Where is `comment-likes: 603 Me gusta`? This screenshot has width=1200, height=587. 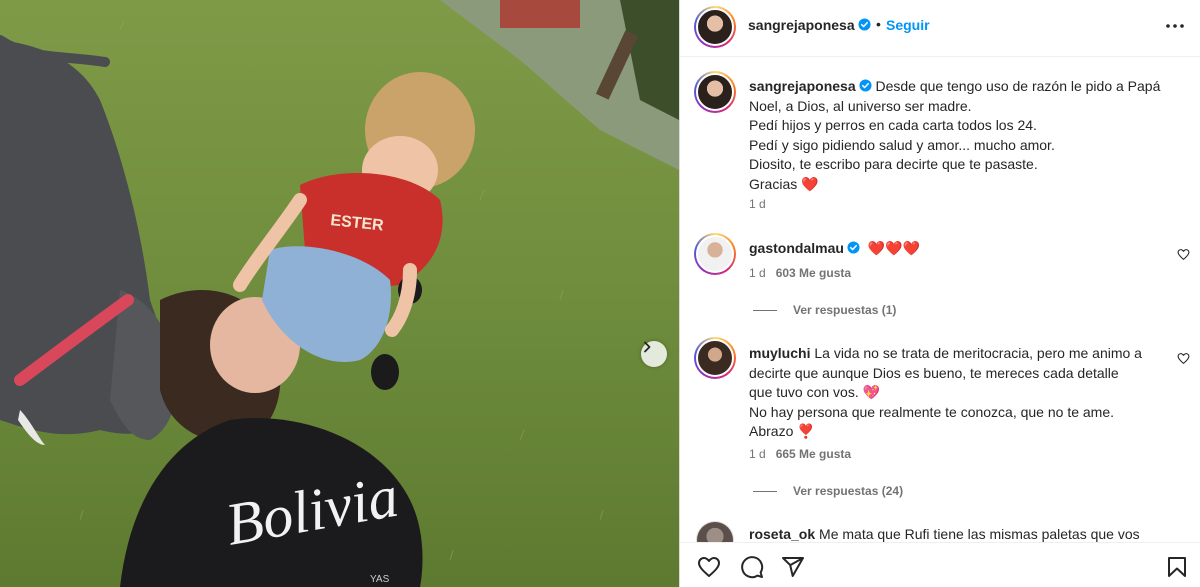
comment-likes: 603 Me gusta is located at coordinates (813, 273).